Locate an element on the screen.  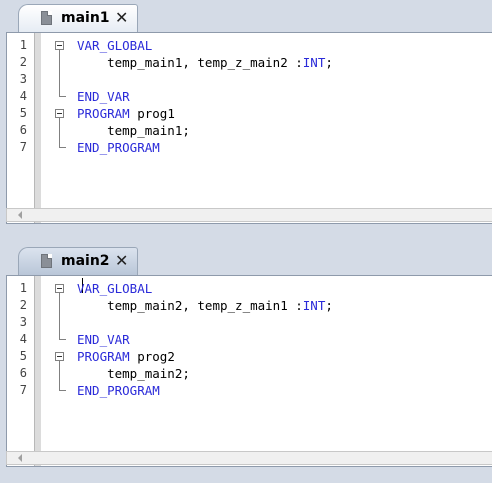
code-token: prog1 is located at coordinates (152, 113).